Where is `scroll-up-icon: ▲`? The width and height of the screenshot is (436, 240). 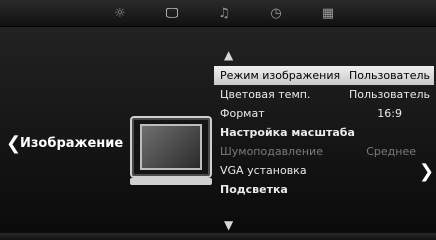
scroll-up-icon: ▲ is located at coordinates (228, 55).